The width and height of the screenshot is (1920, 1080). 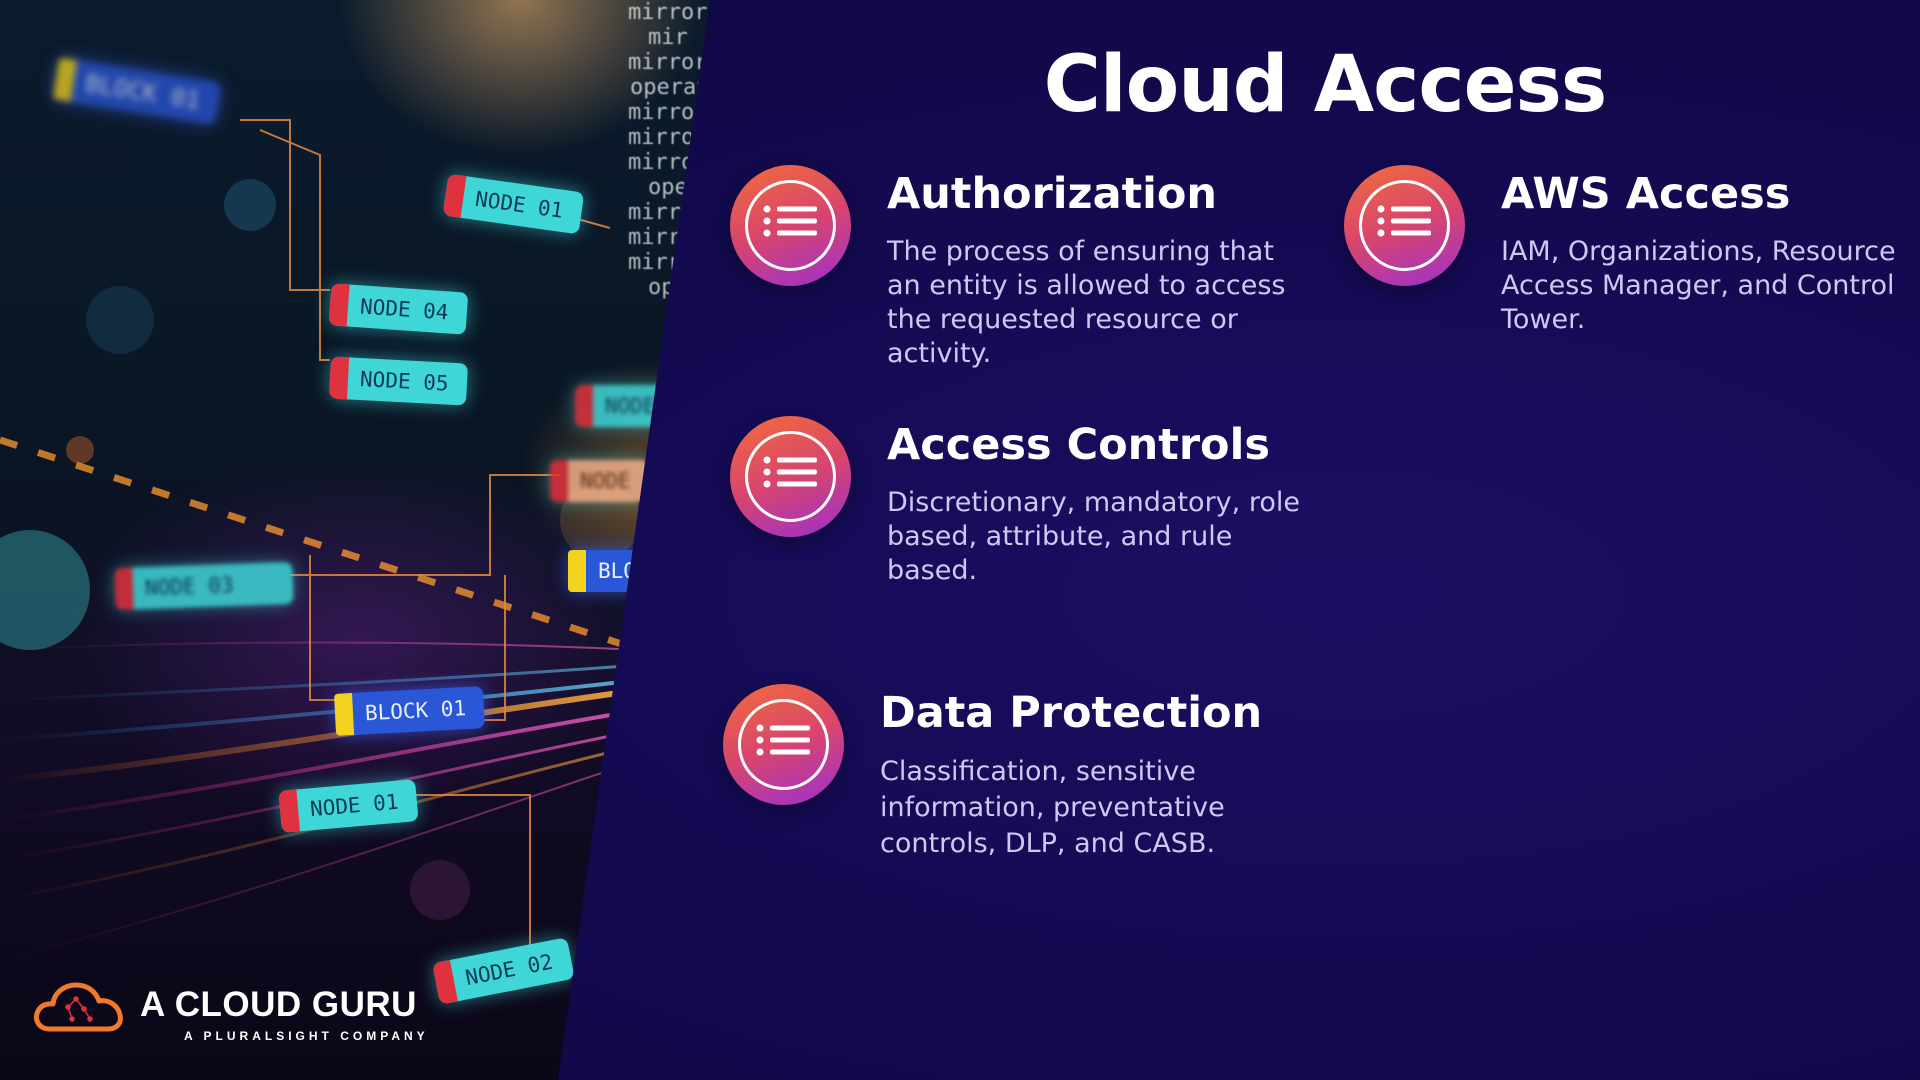 I want to click on node-05: NODE 05, so click(x=398, y=381).